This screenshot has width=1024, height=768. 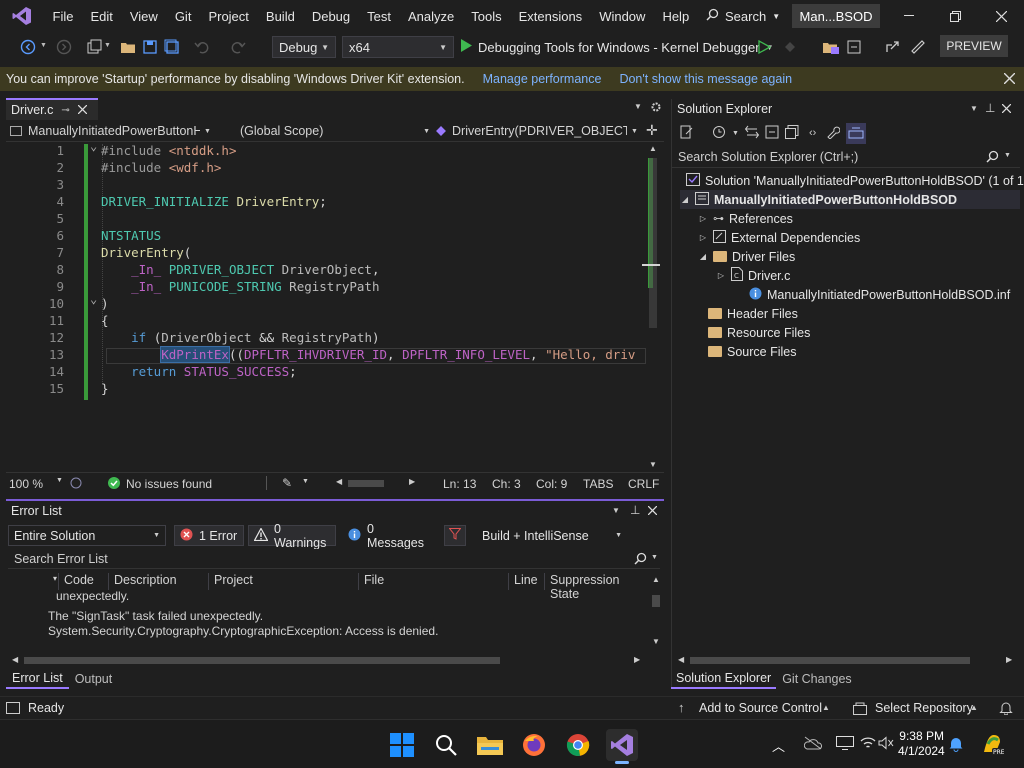 I want to click on error-list-vertical-scrollbar: ▲ ▼, so click(x=656, y=611).